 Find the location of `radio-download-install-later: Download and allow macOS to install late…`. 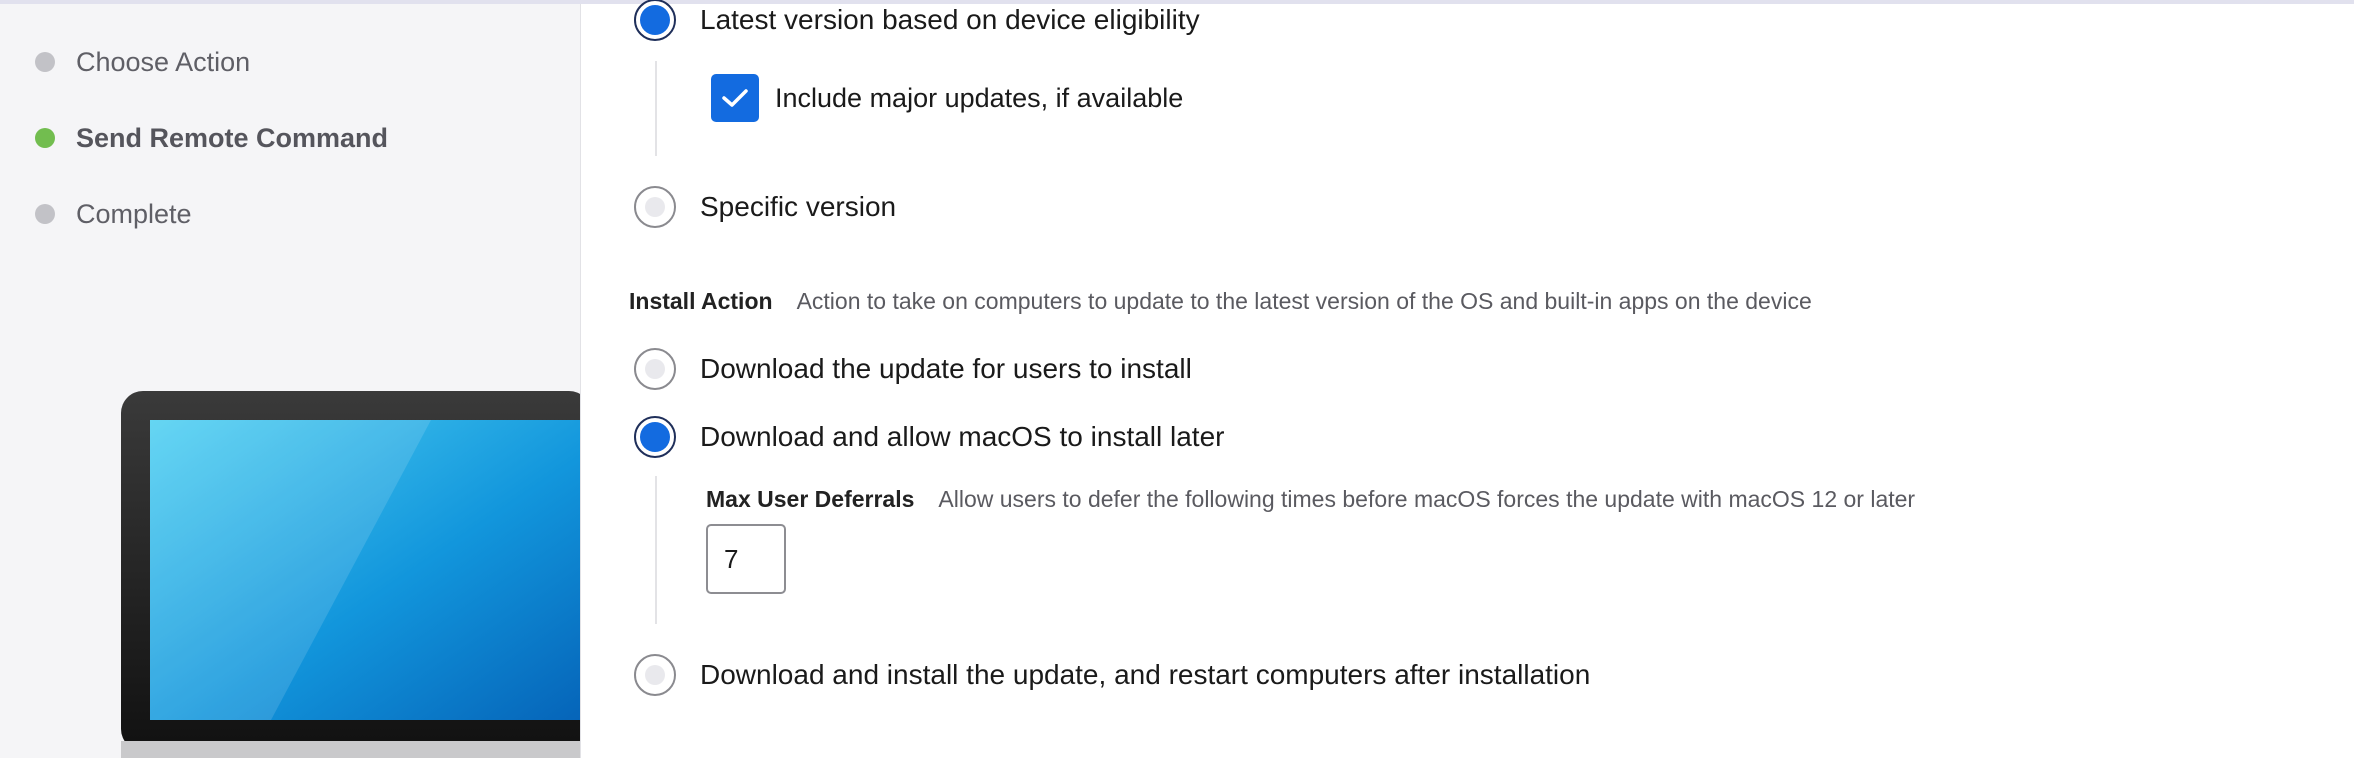

radio-download-install-later: Download and allow macOS to install late… is located at coordinates (929, 437).